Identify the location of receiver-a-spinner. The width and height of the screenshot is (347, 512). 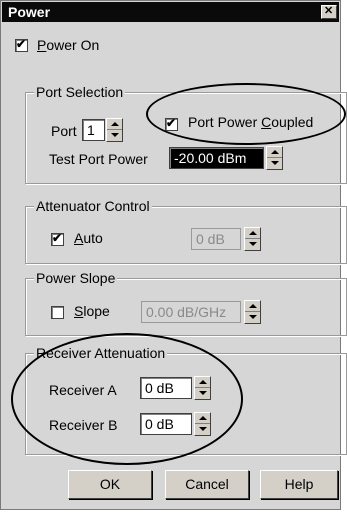
(202, 388).